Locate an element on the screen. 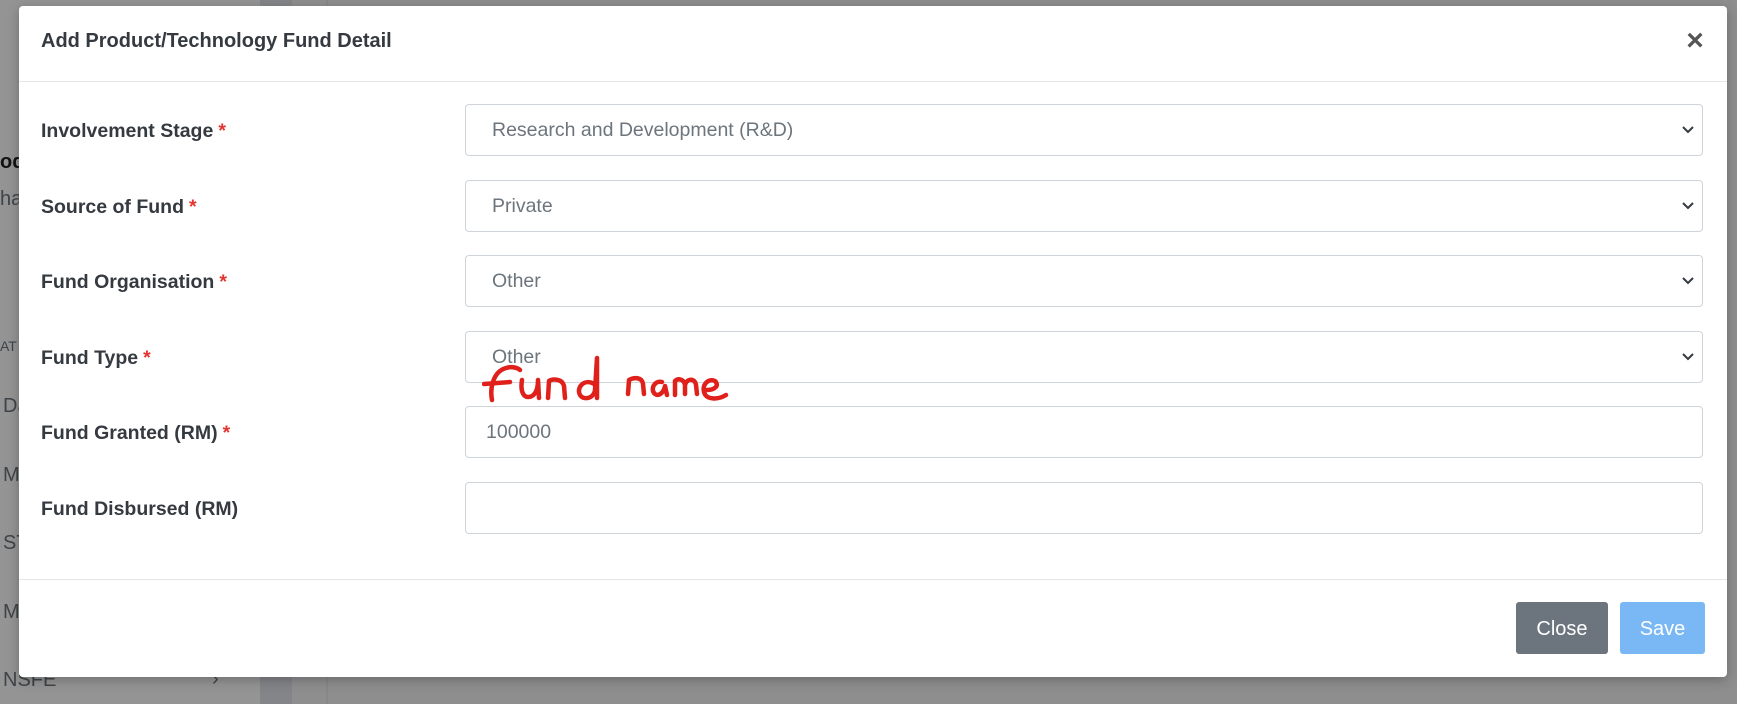  input-value: 100000 is located at coordinates (519, 432).